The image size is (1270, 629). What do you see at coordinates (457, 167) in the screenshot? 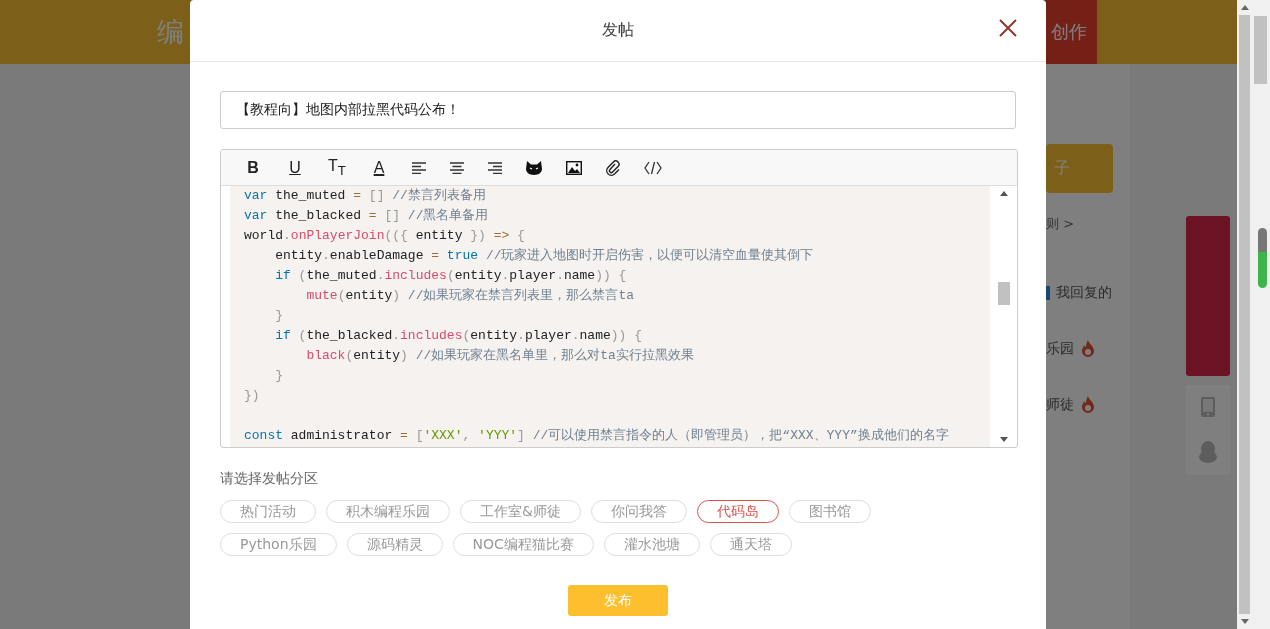
I see `align-center-icon` at bounding box center [457, 167].